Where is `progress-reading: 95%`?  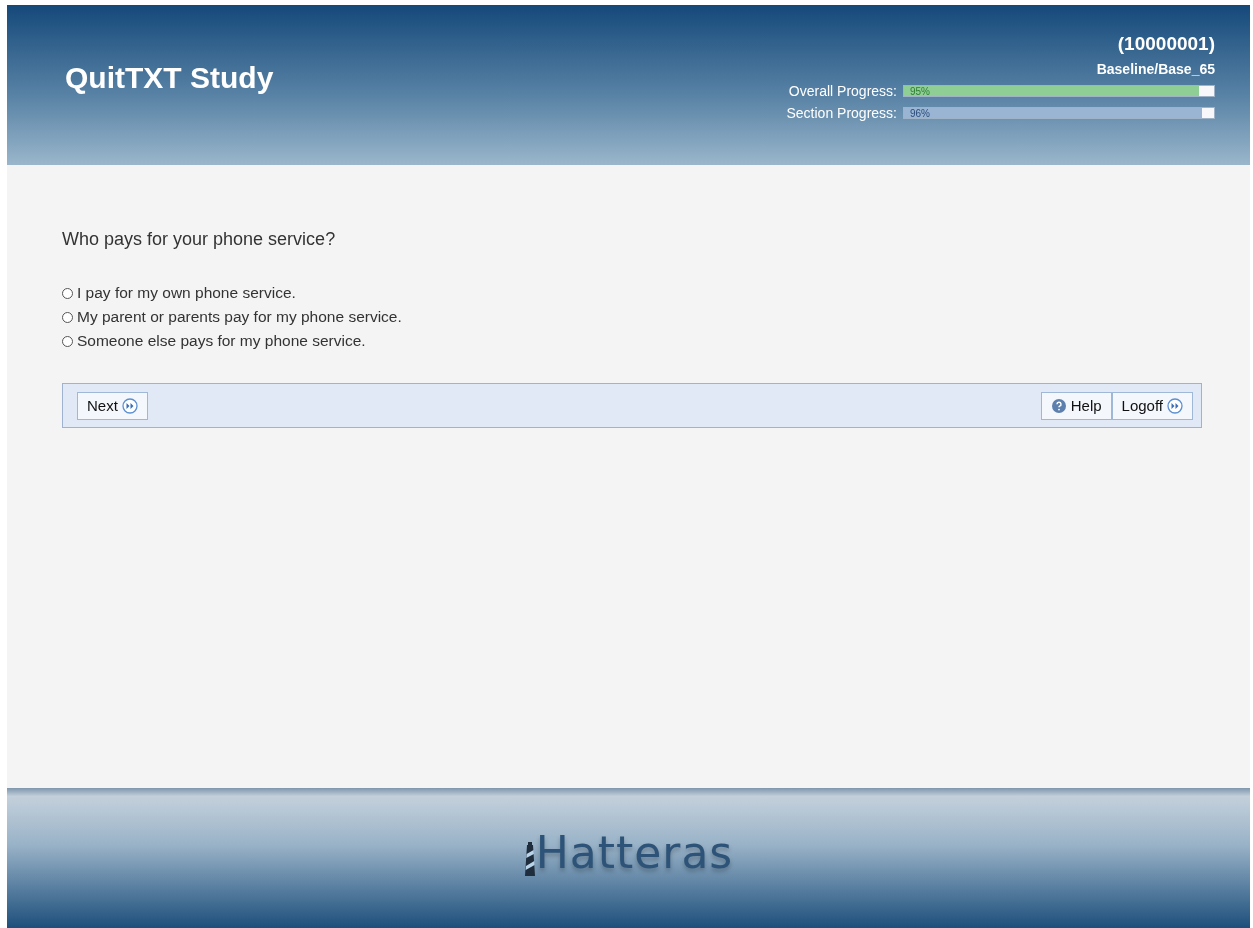 progress-reading: 95% is located at coordinates (920, 92).